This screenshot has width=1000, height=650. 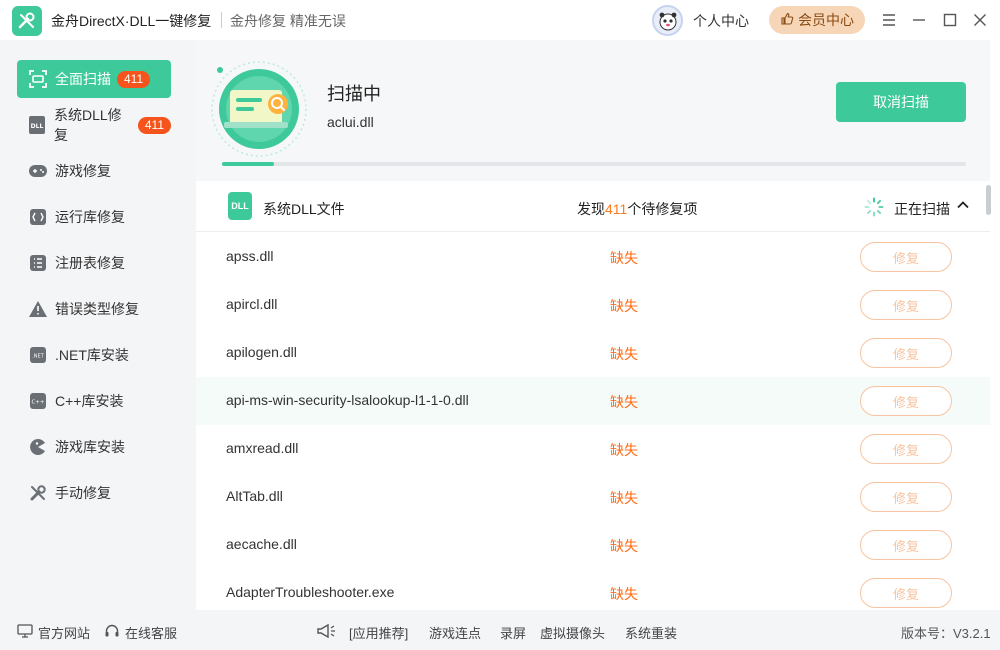 I want to click on avatar, so click(x=667, y=20).